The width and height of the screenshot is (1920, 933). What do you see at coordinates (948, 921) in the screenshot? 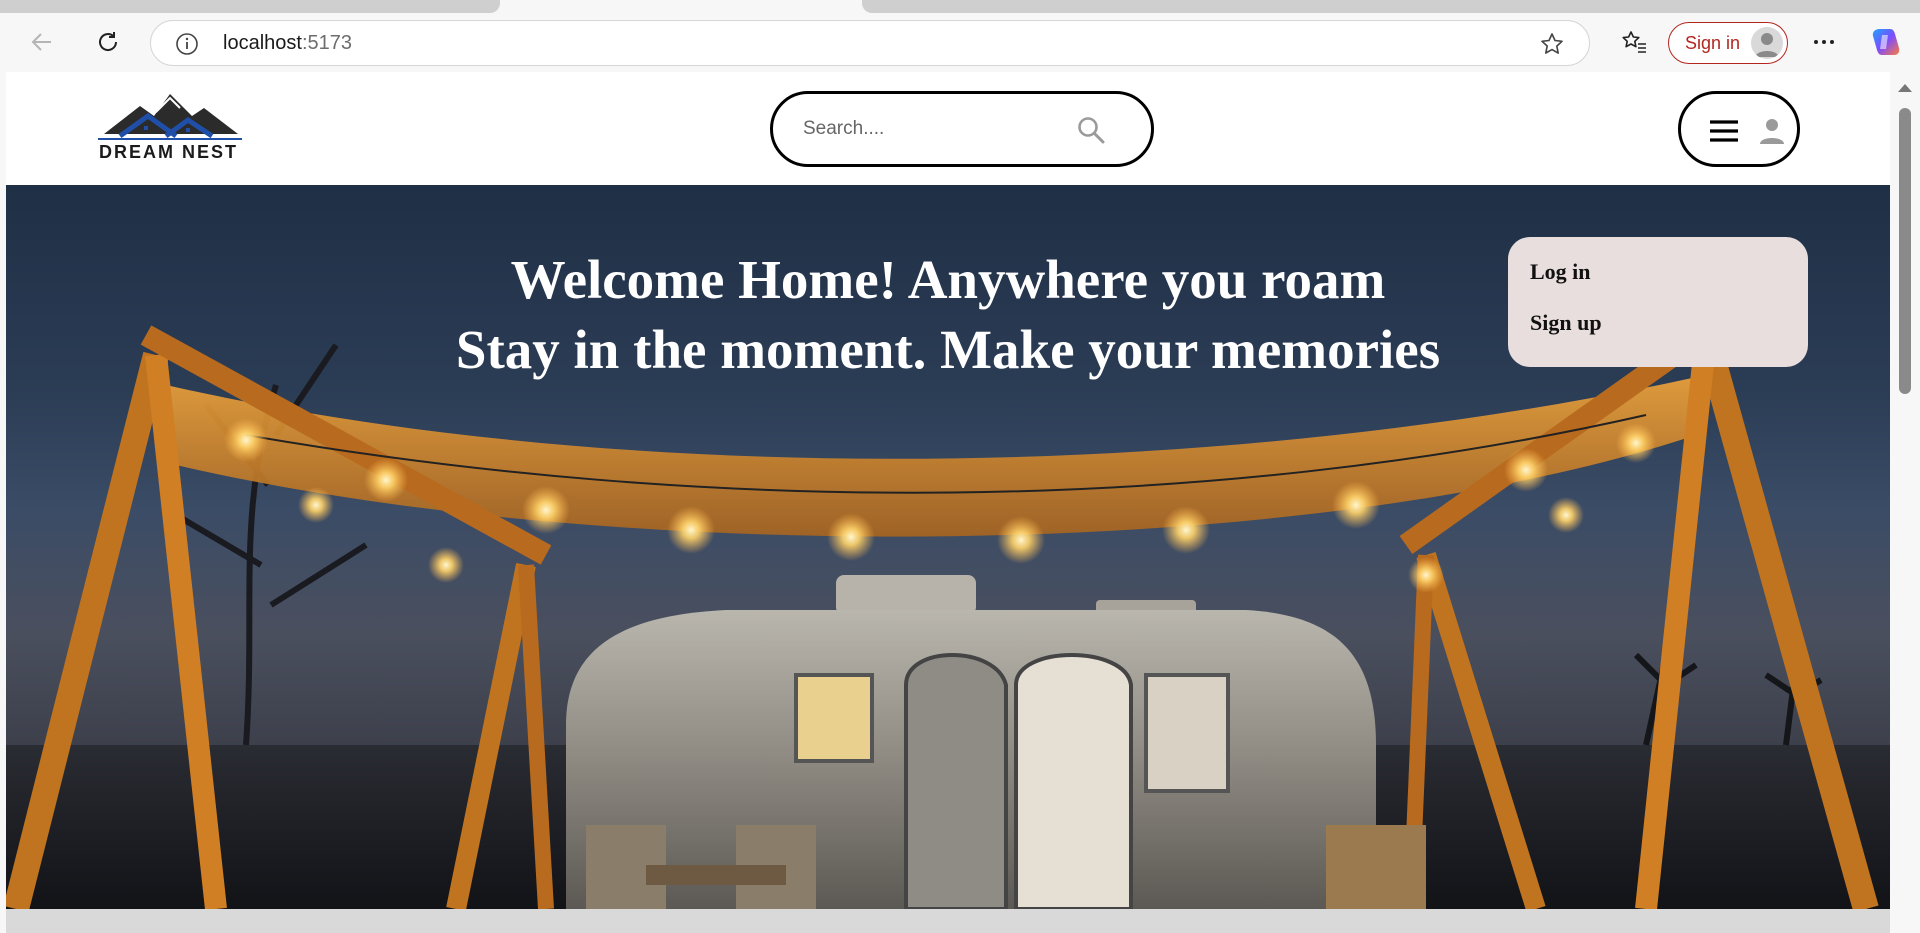
I see `next-section-edge` at bounding box center [948, 921].